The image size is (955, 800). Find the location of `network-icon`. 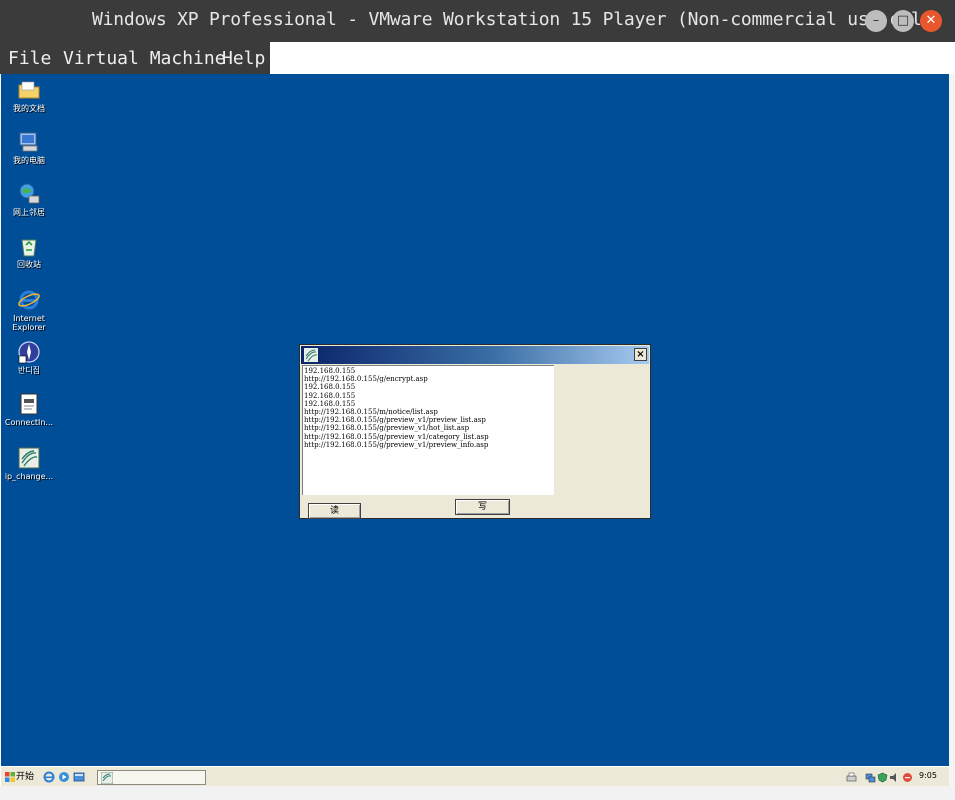

network-icon is located at coordinates (870, 777).